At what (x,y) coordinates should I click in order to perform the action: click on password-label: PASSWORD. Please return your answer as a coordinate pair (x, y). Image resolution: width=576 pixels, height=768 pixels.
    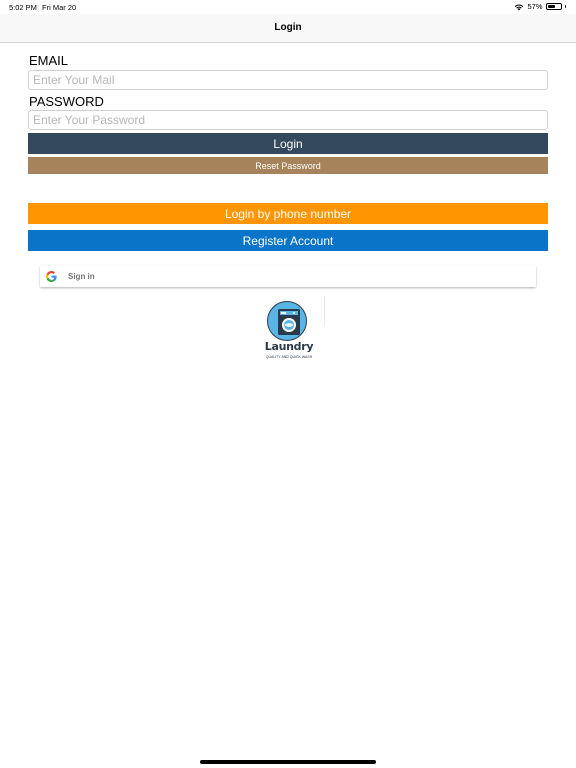
    Looking at the image, I should click on (66, 101).